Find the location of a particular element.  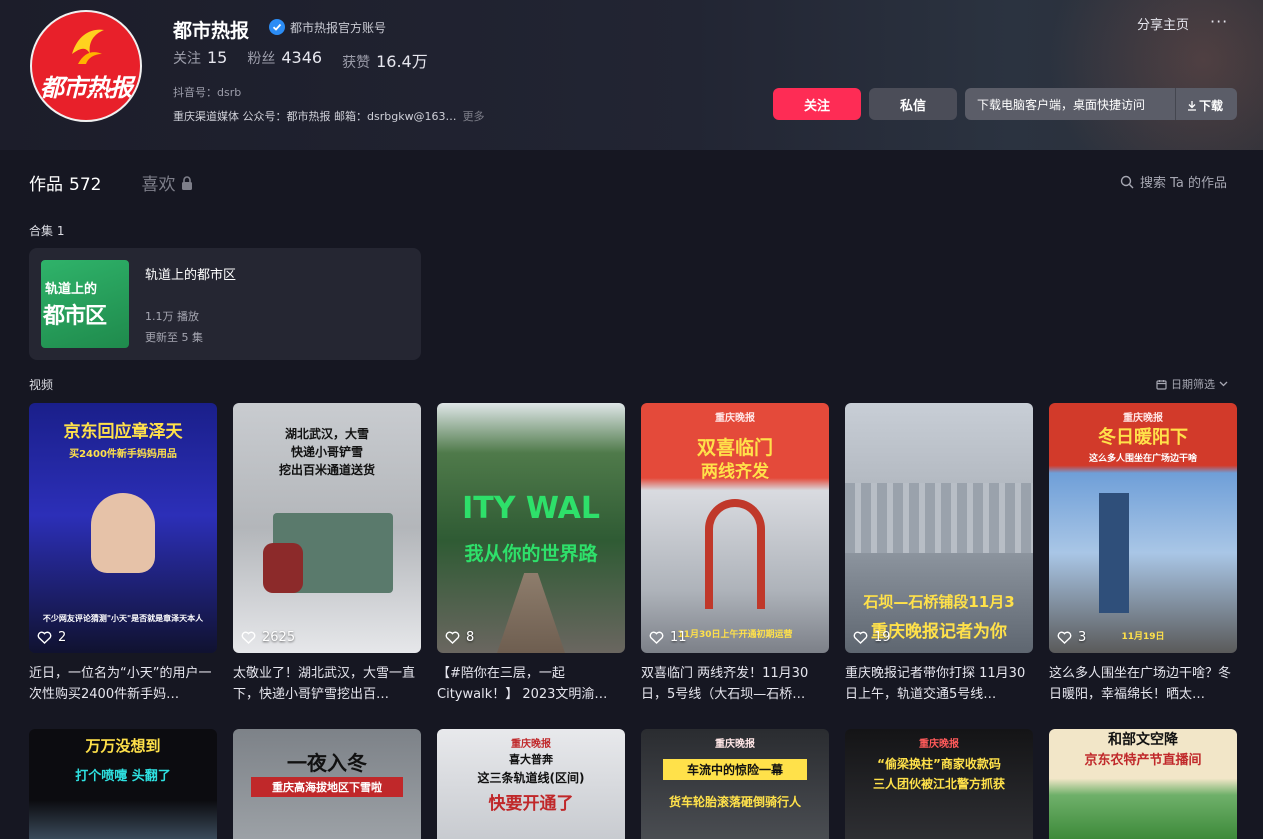

stat-followers: 粉丝 4346 is located at coordinates (284, 60).